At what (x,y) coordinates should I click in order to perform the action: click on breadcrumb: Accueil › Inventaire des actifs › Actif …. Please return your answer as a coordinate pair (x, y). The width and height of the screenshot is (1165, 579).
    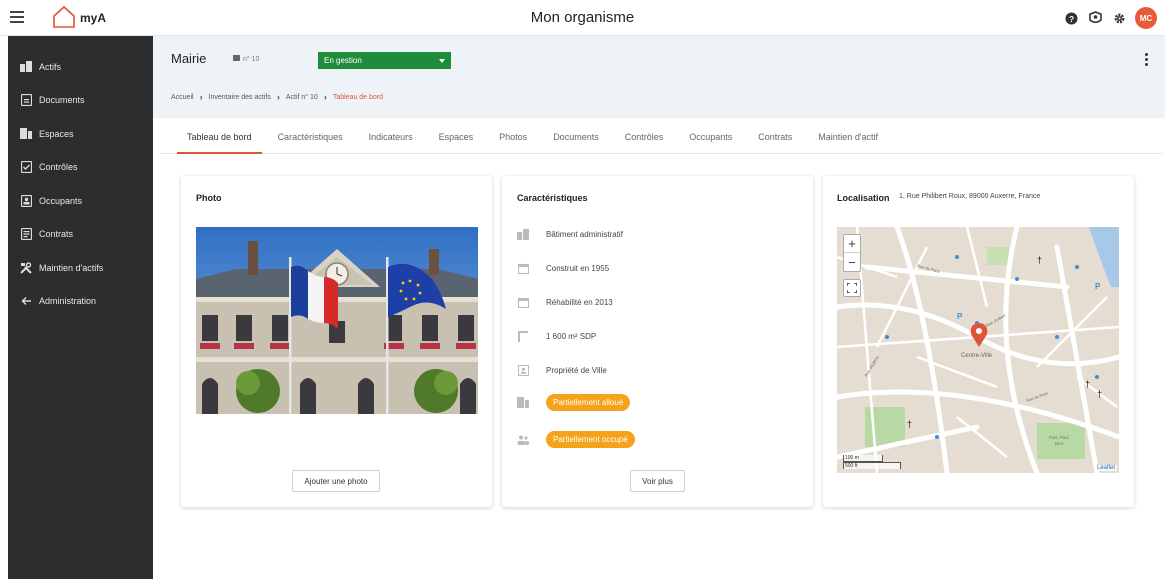
    Looking at the image, I should click on (277, 97).